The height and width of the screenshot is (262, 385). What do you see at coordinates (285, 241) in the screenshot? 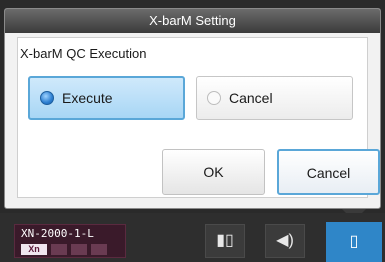
I see `speaker-icon: ◀)` at bounding box center [285, 241].